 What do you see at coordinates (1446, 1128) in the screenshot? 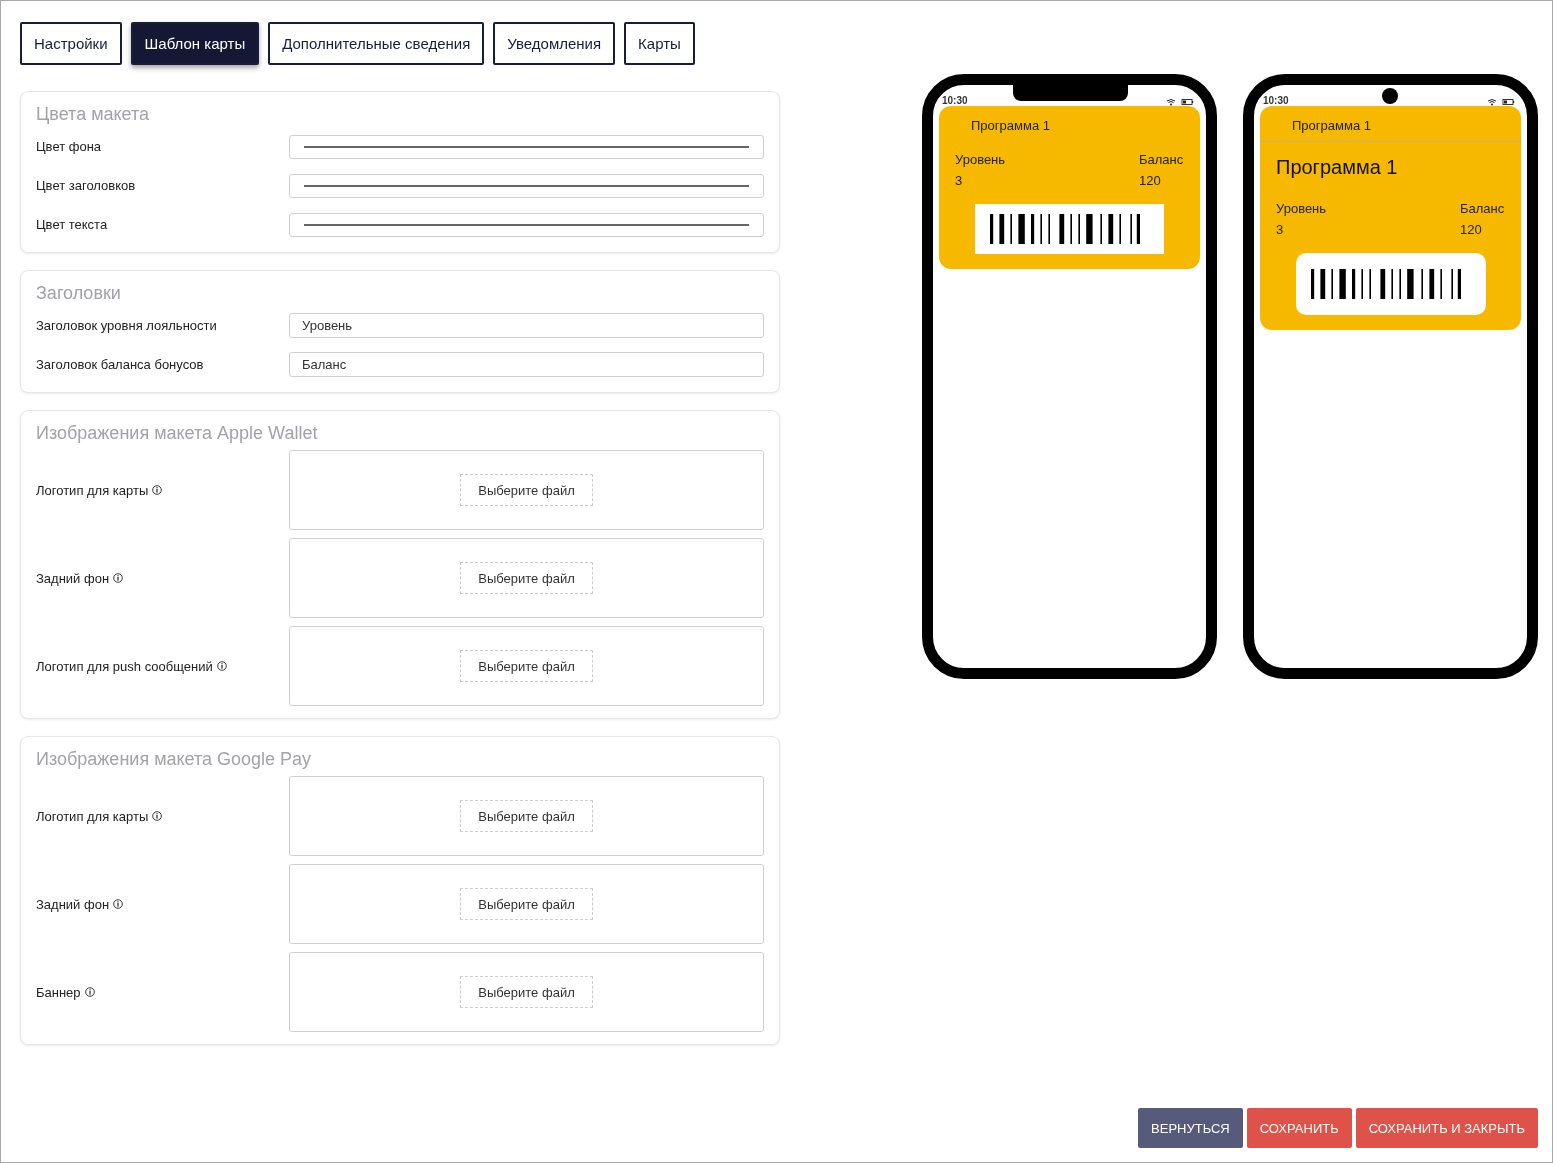
I see `action-button: СОХРАНИТЬ И ЗАКРЫТЬ` at bounding box center [1446, 1128].